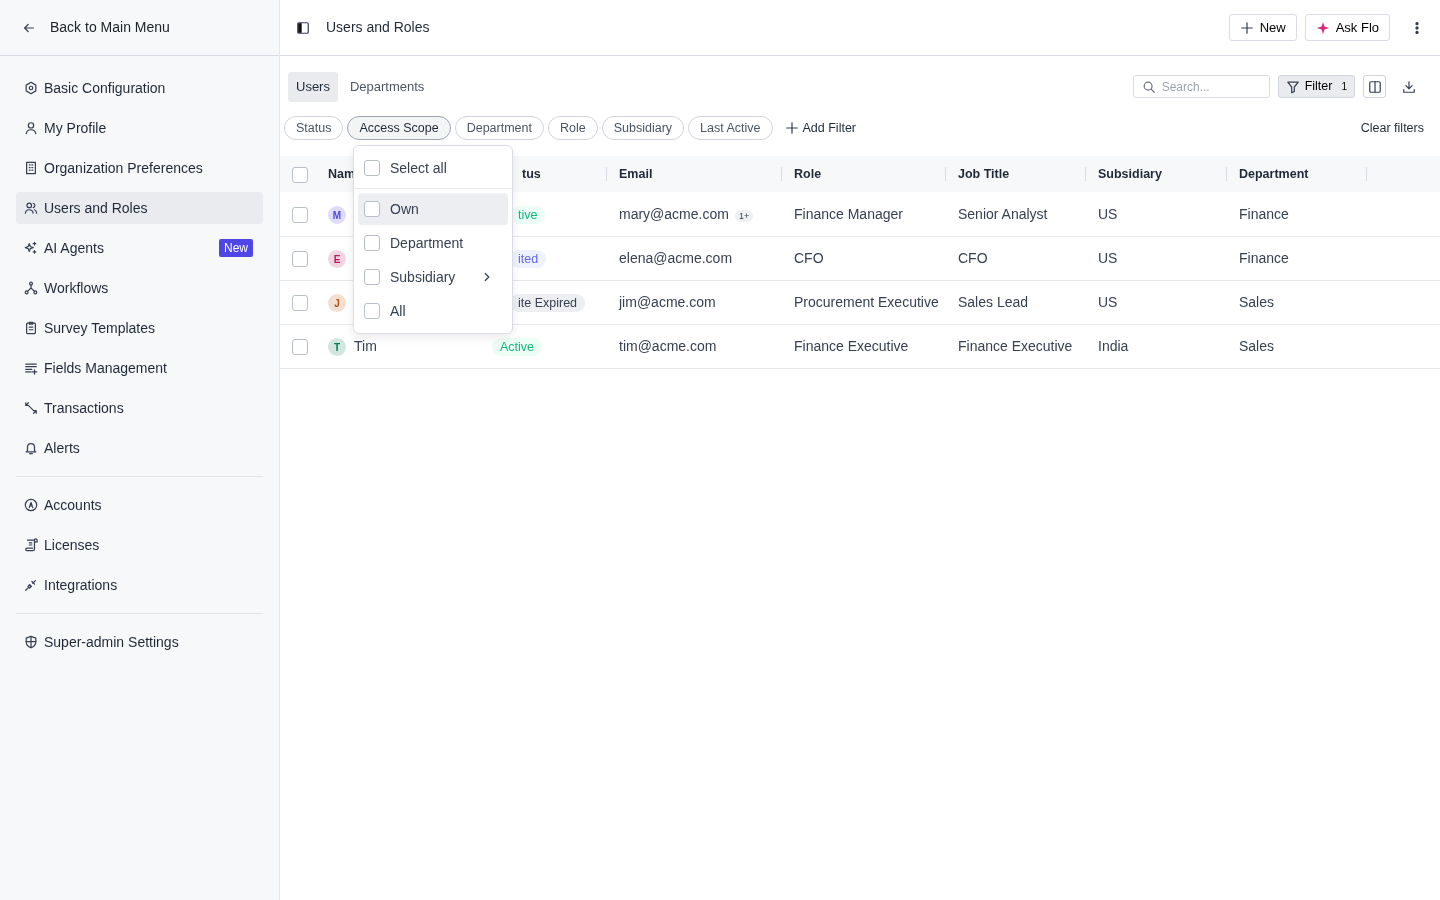 The width and height of the screenshot is (1440, 900). Describe the element at coordinates (399, 128) in the screenshot. I see `filter-chip: Access Scope` at that location.